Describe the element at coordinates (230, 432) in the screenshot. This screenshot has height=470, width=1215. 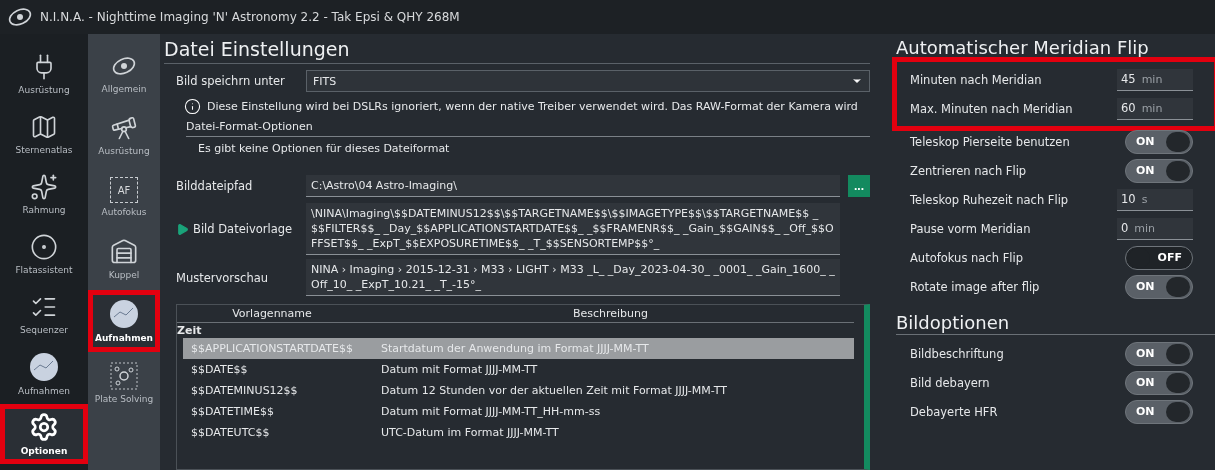
I see `table-cell-text: $$DATEUTC$$` at that location.